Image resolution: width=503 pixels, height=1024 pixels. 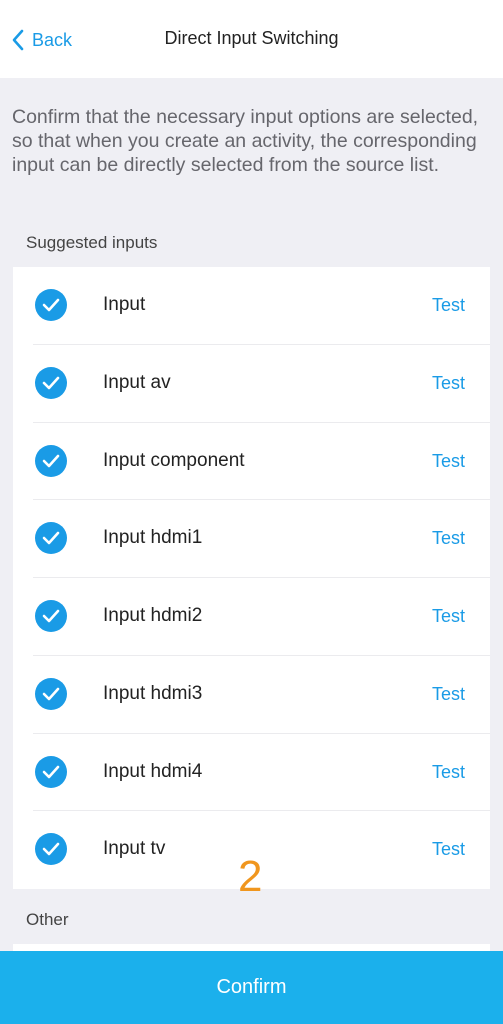 I want to click on input-label: Input av, so click(x=137, y=382).